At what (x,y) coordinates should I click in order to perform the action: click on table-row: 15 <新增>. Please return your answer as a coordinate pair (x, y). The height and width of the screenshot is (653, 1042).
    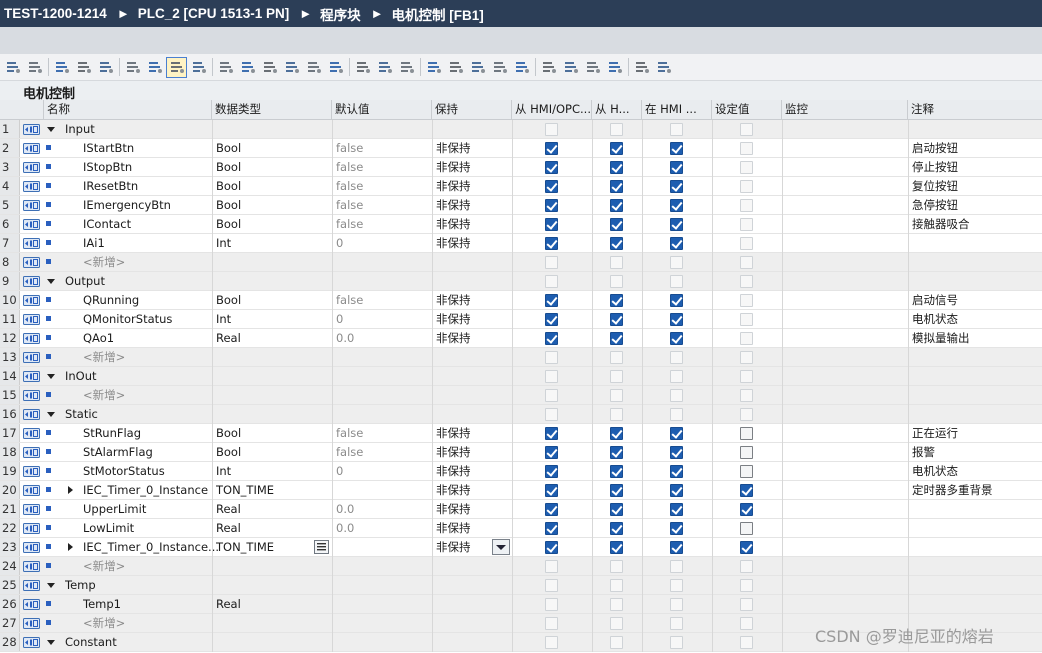
    Looking at the image, I should click on (521, 395).